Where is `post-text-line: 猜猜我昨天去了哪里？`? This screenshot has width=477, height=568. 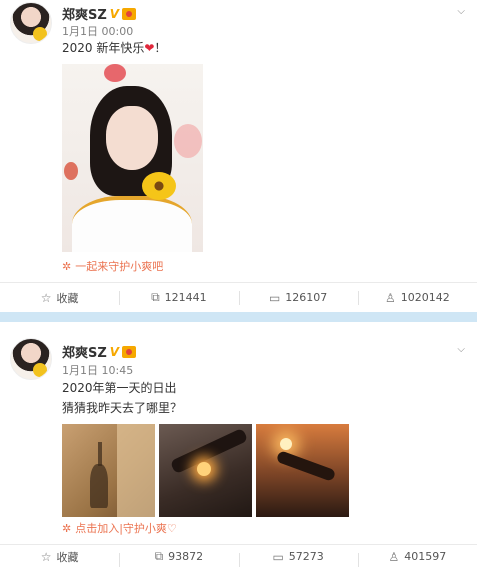 post-text-line: 猜猜我昨天去了哪里？ is located at coordinates (122, 408).